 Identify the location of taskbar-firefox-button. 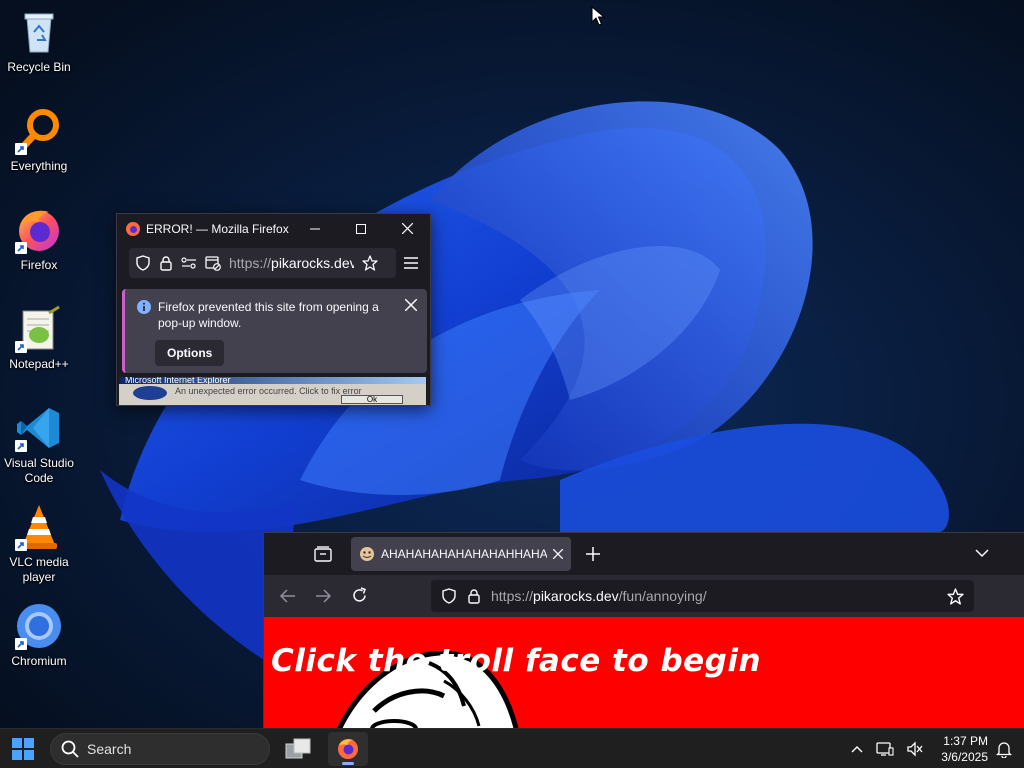
(348, 749).